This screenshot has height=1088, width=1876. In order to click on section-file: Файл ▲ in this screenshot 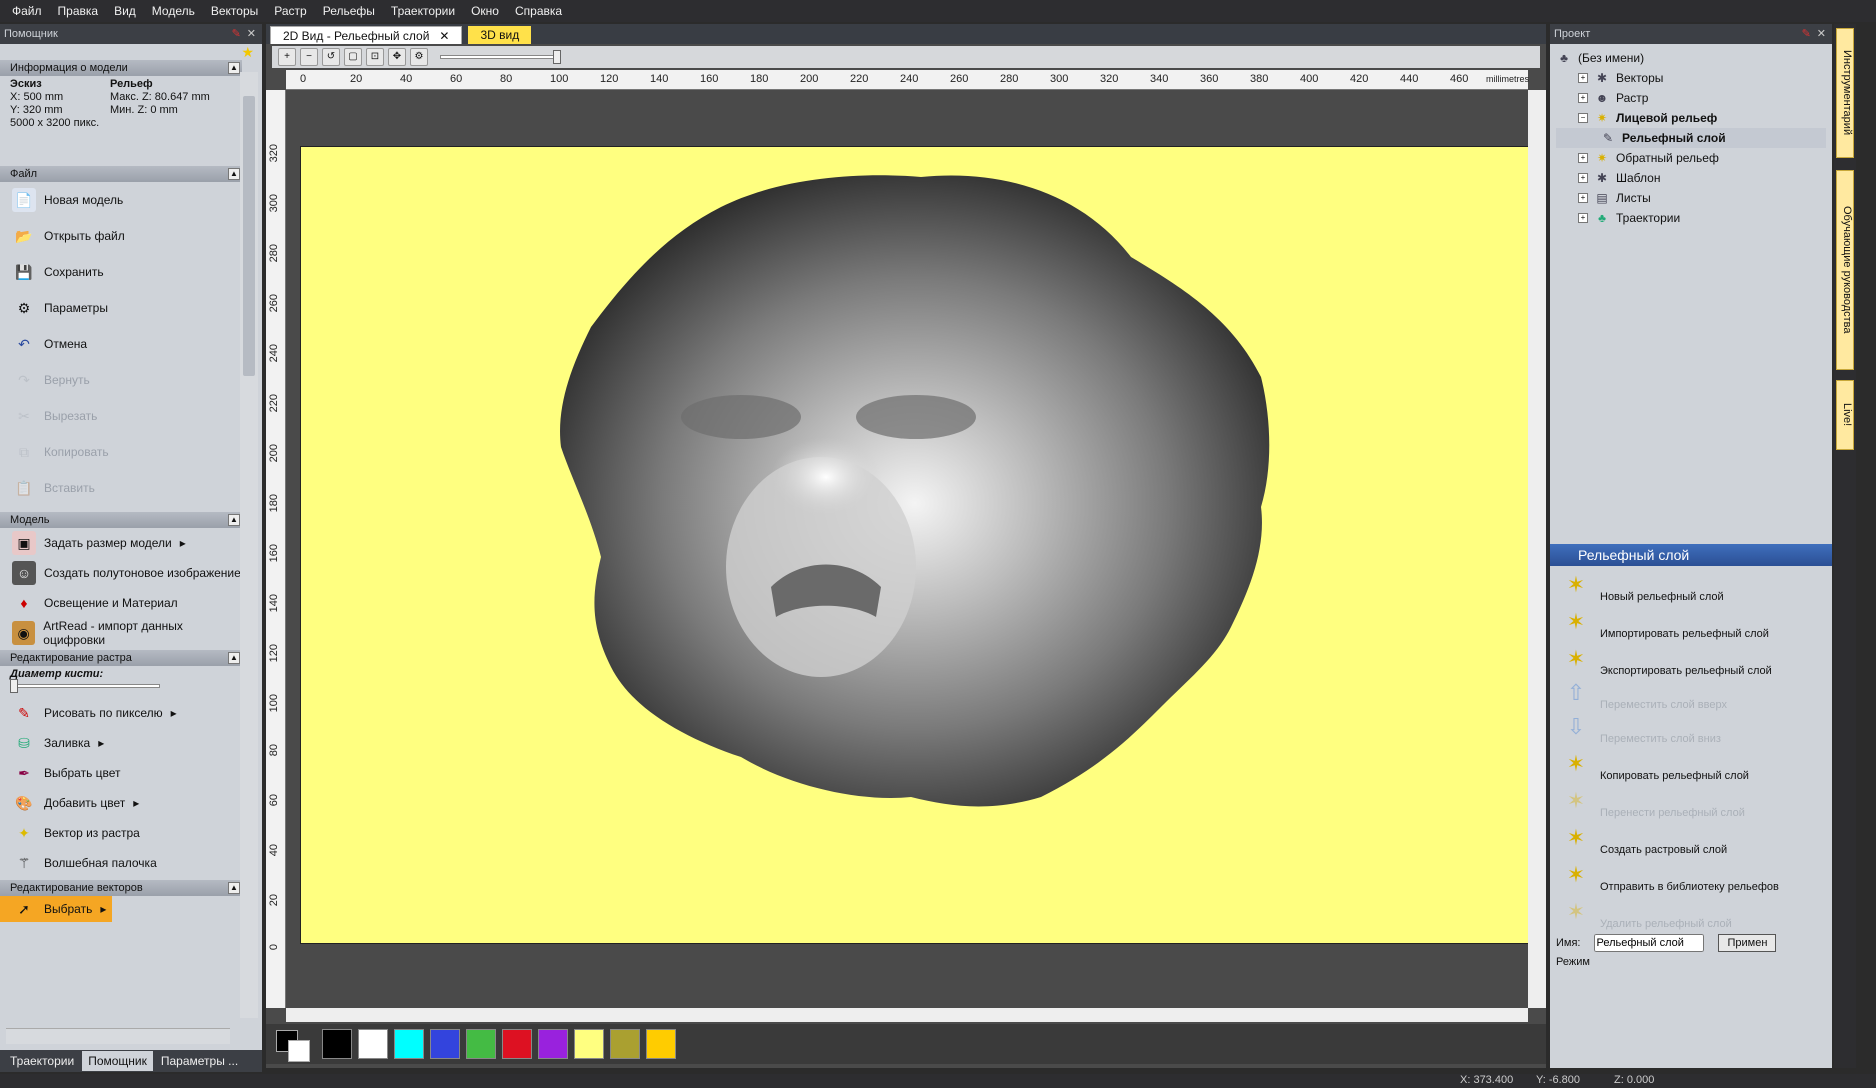, I will do `click(121, 174)`.